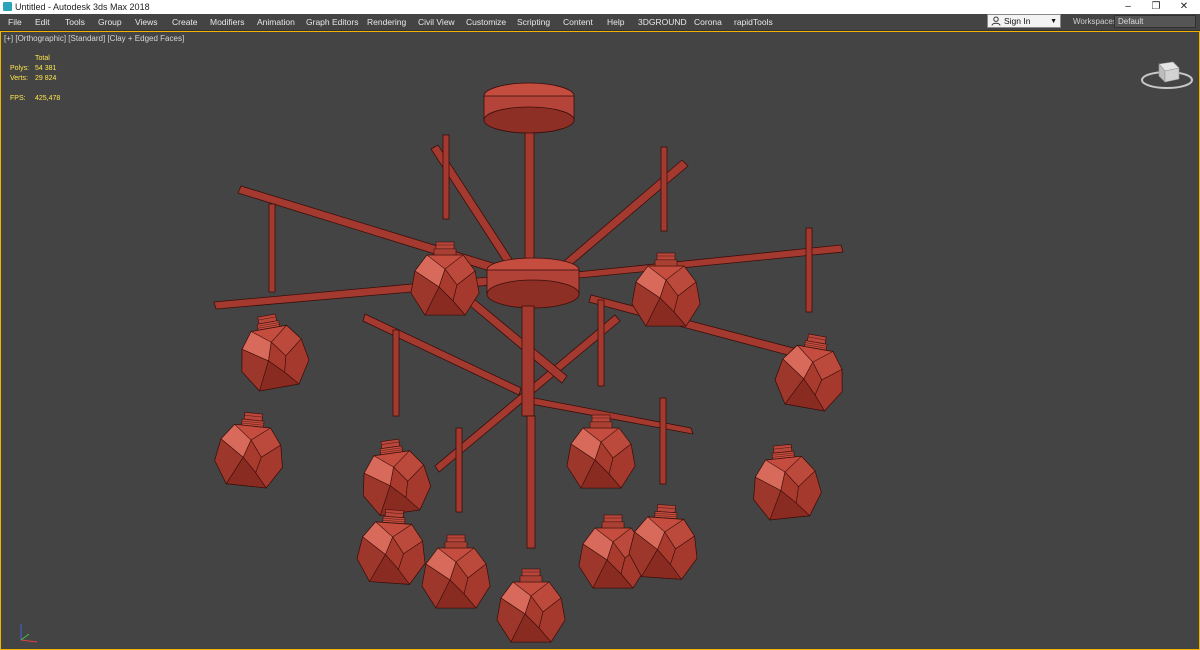 The image size is (1200, 650). I want to click on app-icon, so click(7, 6).